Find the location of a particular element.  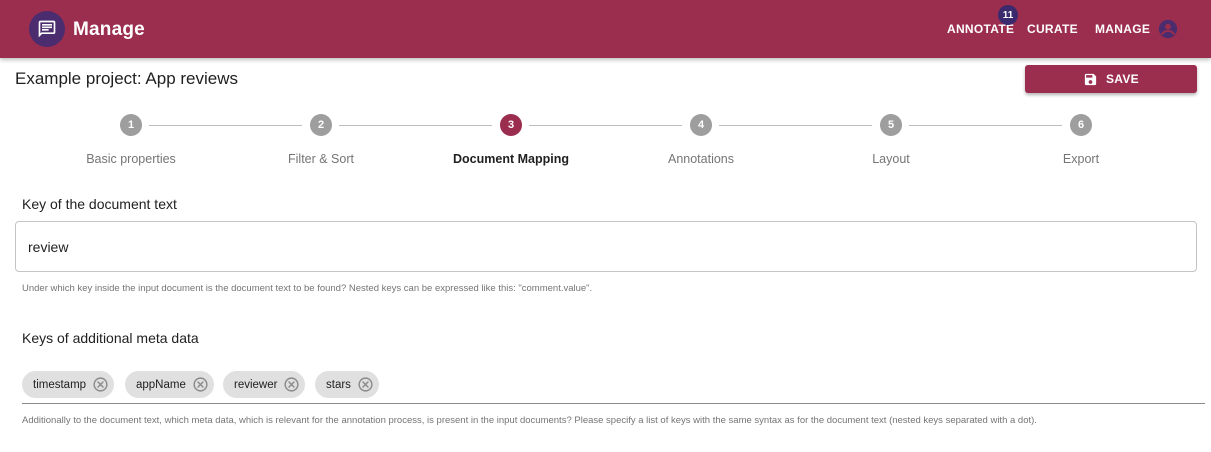

nav-curate: CURATE is located at coordinates (1052, 29).